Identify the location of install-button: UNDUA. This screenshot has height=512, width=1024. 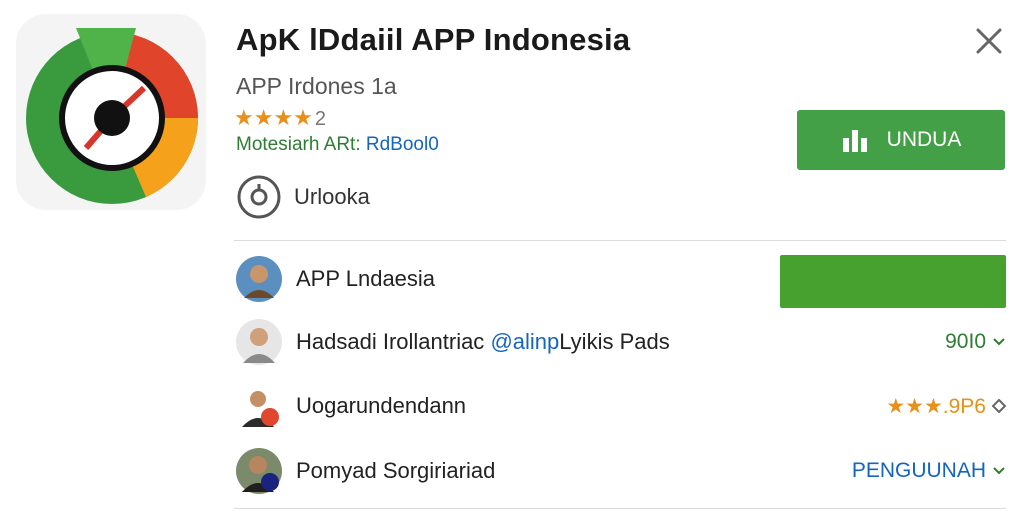
(901, 140).